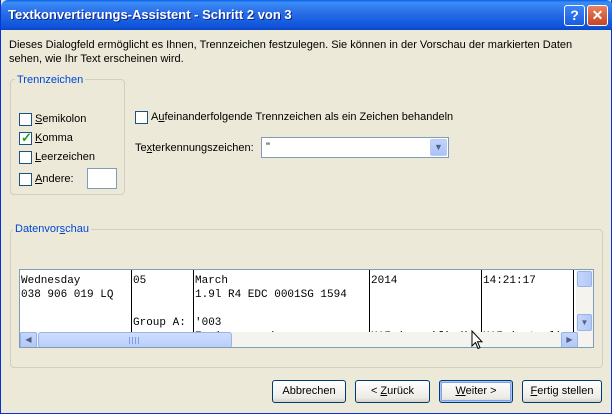 The width and height of the screenshot is (612, 414). Describe the element at coordinates (65, 157) in the screenshot. I see `space-label: Leerzeichen` at that location.